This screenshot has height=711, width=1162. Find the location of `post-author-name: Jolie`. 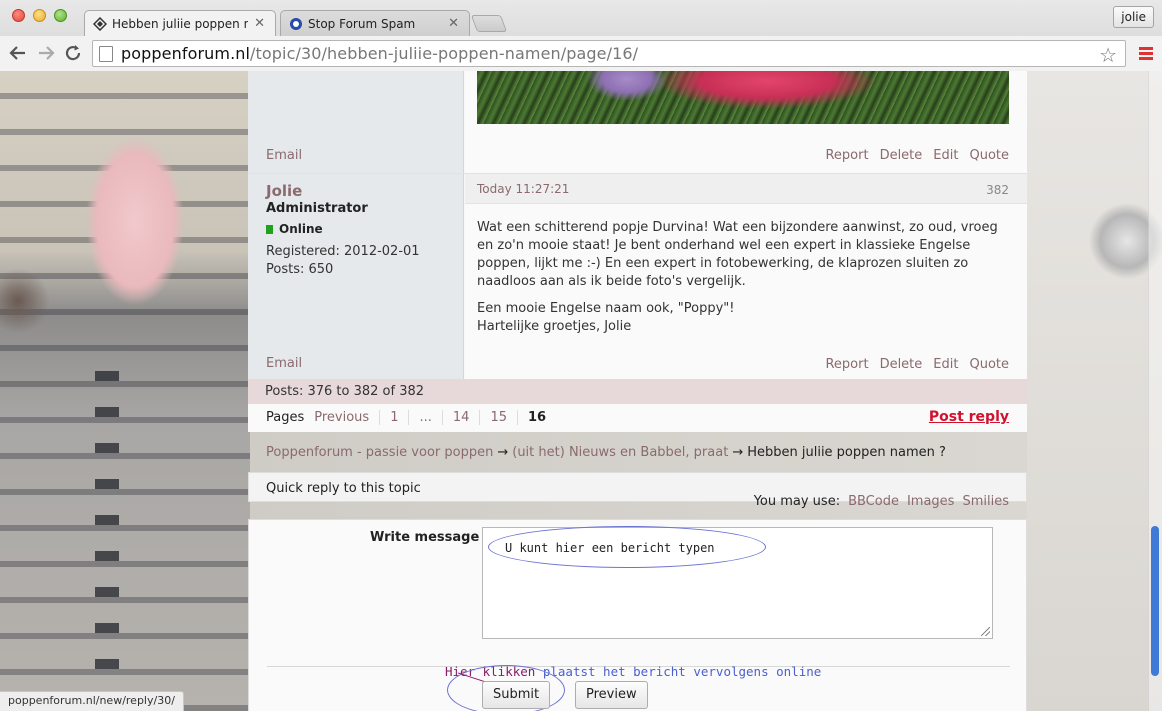

post-author-name: Jolie is located at coordinates (284, 191).